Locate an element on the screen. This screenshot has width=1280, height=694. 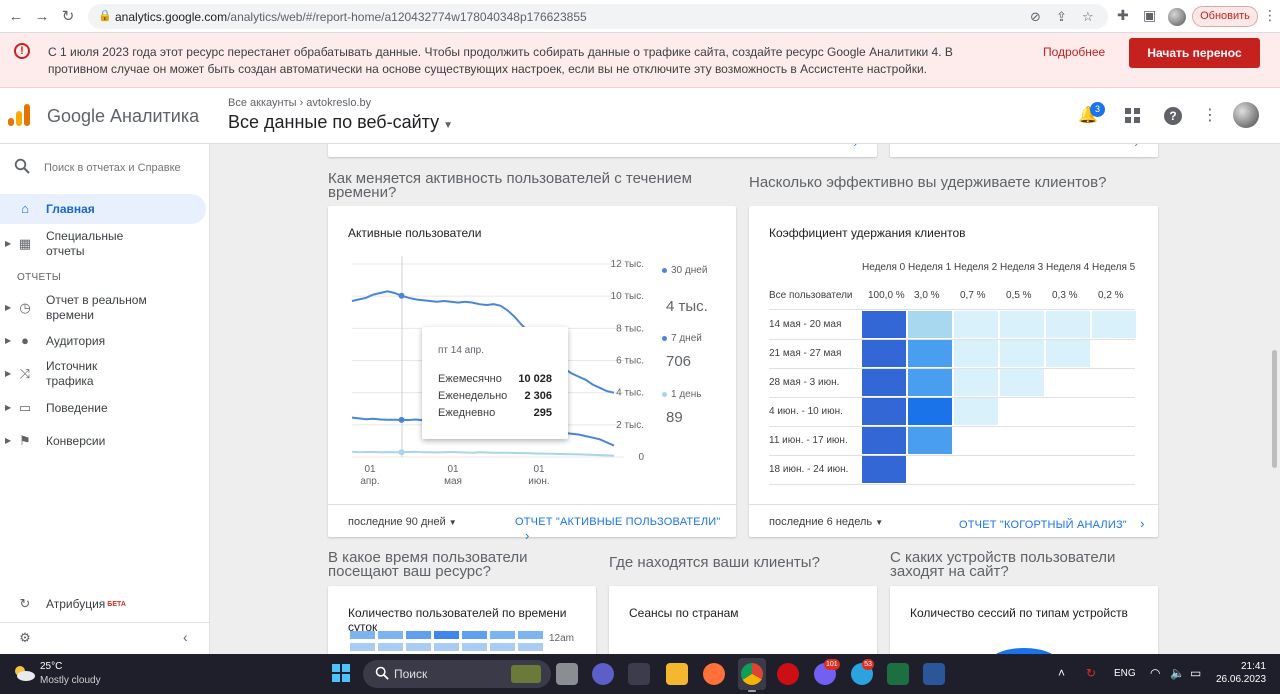
chrome-icon is located at coordinates (752, 674).